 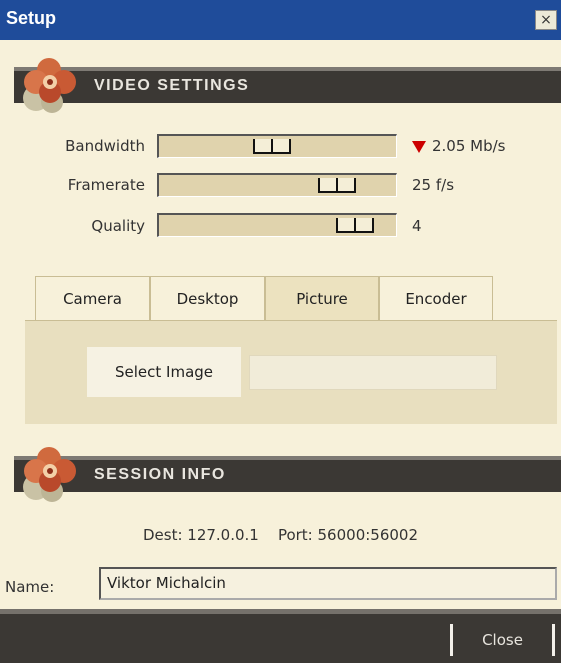 I want to click on session-connection-info: Dest: 127.0.0.1 Port: 56000:56002, so click(x=280, y=535).